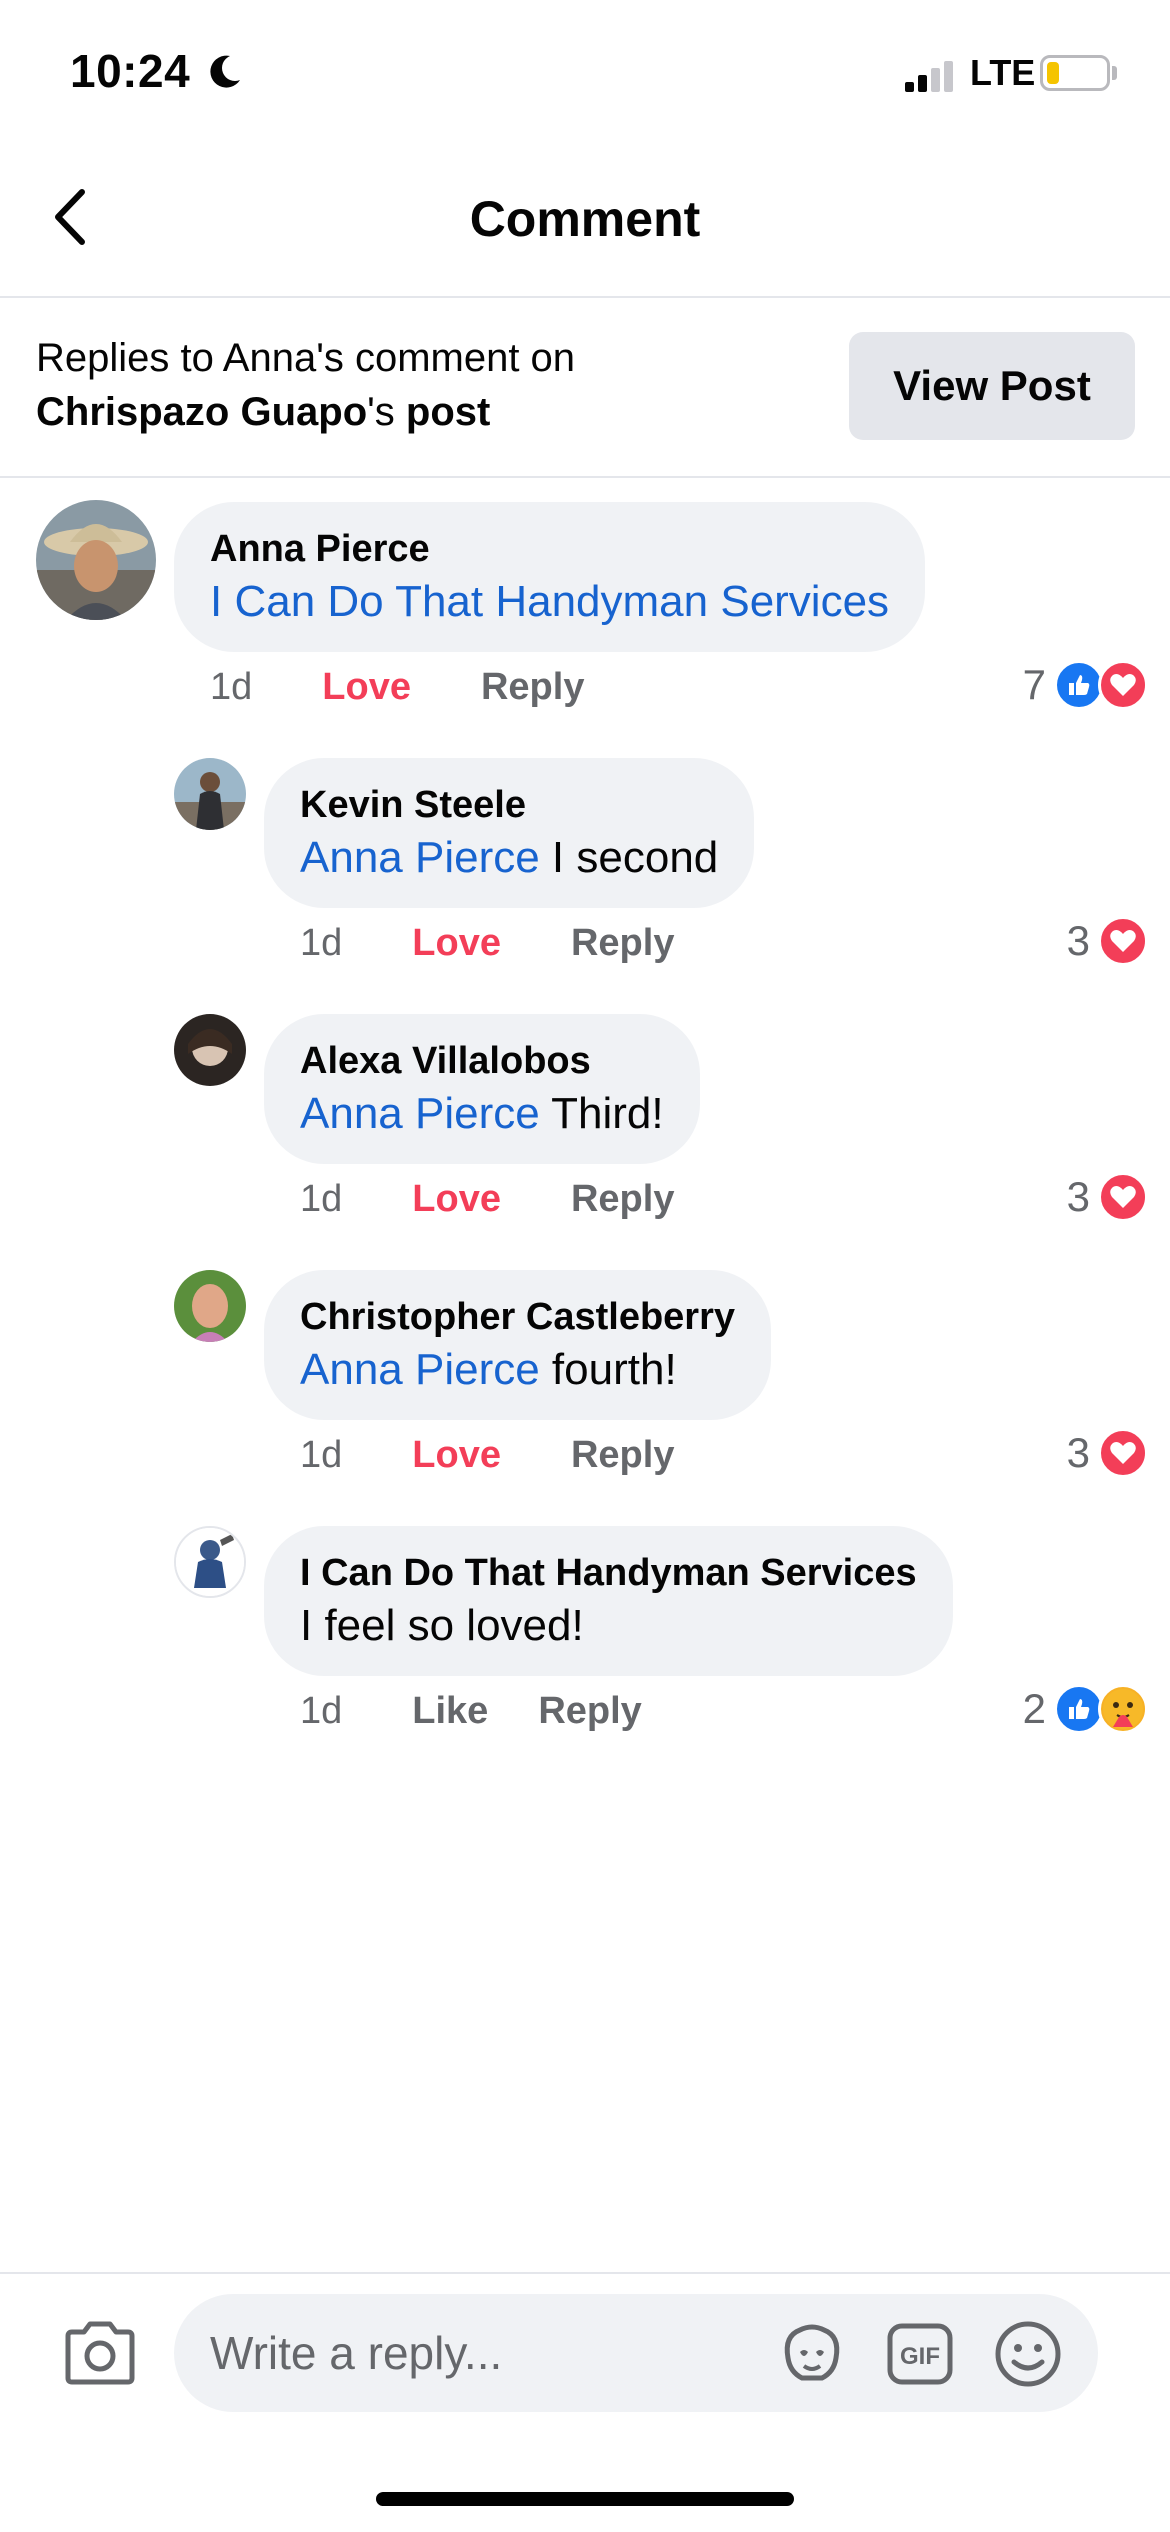 Image resolution: width=1170 pixels, height=2532 pixels. What do you see at coordinates (201, 412) in the screenshot?
I see `post-owner-link: Chrispazo Guapo` at bounding box center [201, 412].